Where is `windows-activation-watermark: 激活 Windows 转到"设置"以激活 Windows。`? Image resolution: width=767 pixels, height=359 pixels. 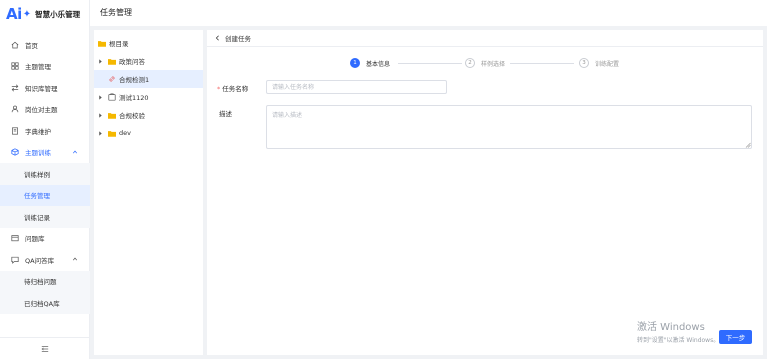 windows-activation-watermark: 激活 Windows 转到"设置"以激活 Windows。 is located at coordinates (678, 331).